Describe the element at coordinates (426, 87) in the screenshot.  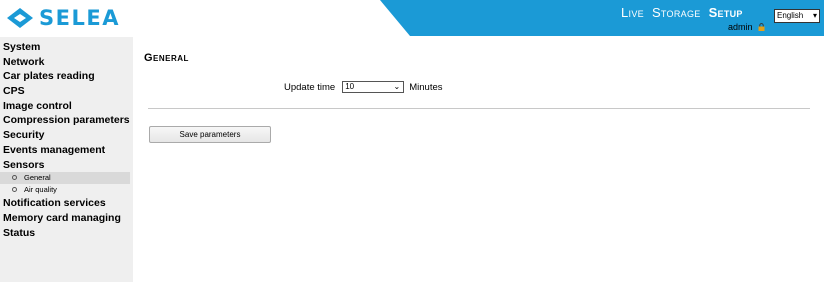
I see `unit-label: Minutes` at that location.